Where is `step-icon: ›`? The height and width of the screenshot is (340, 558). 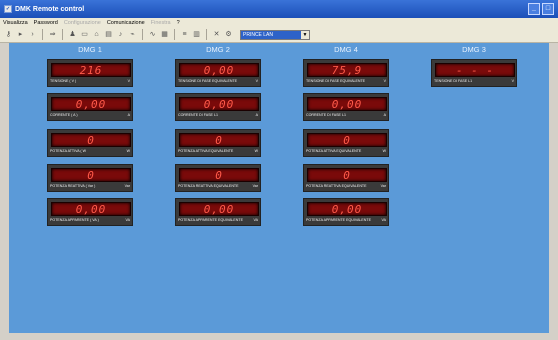
step-icon: › is located at coordinates (32, 34).